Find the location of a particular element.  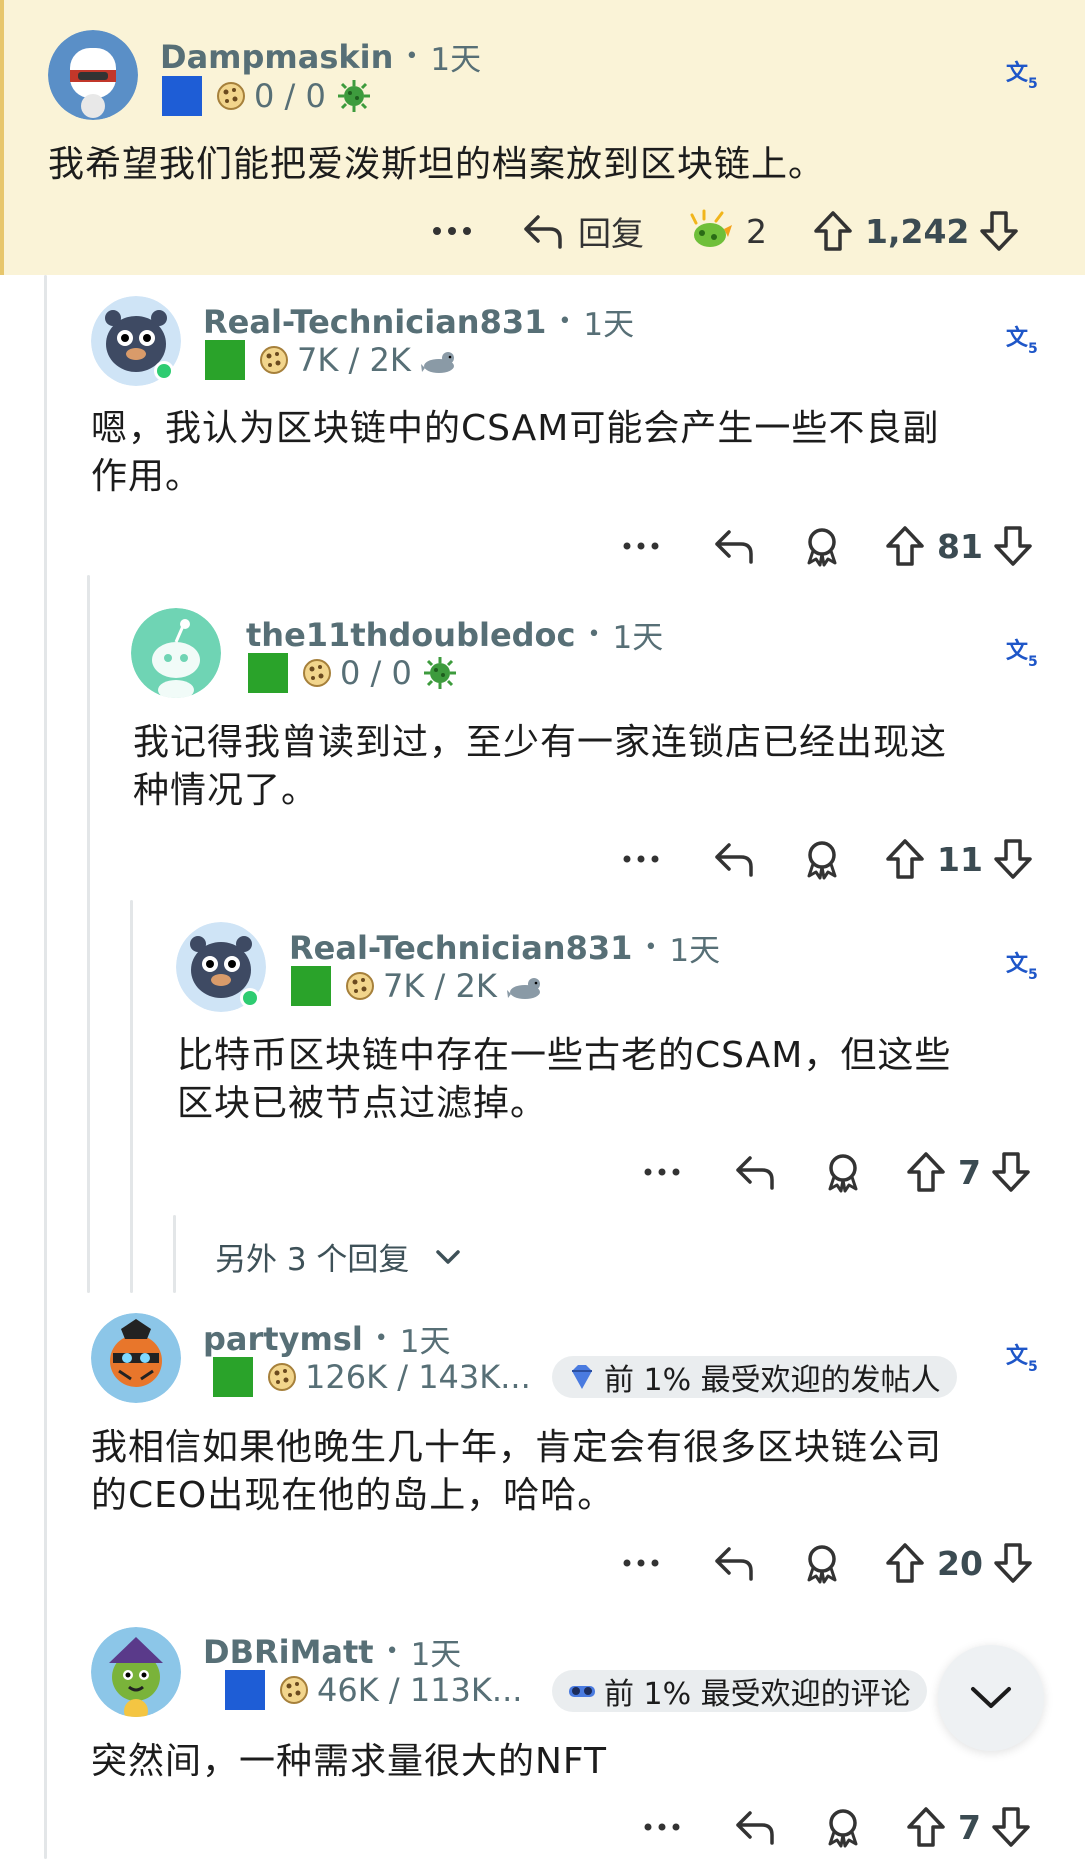

username: DBRiMatt is located at coordinates (288, 1652).